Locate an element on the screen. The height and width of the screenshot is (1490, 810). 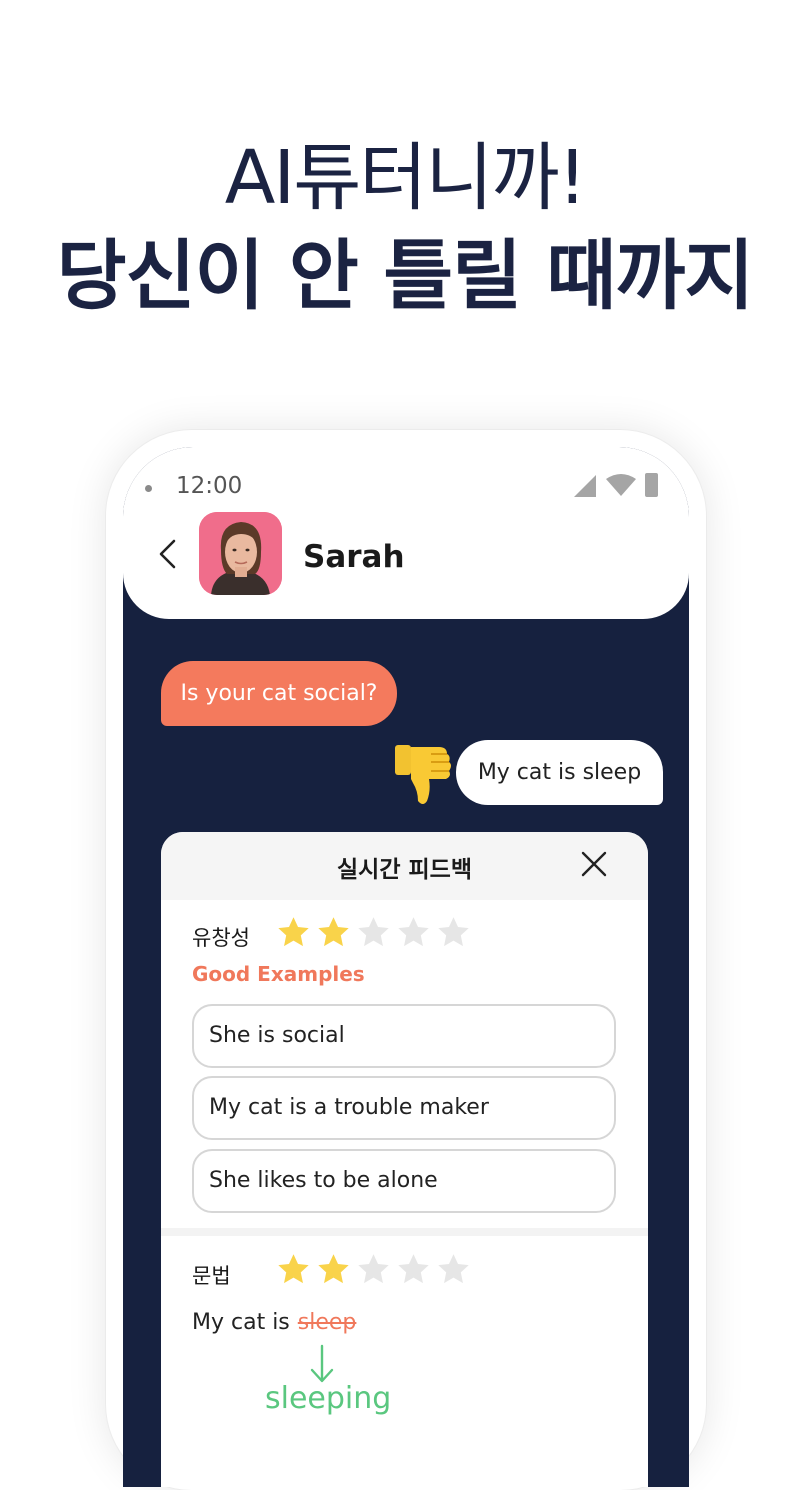
sentence-prefix: My cat is is located at coordinates (241, 1322).